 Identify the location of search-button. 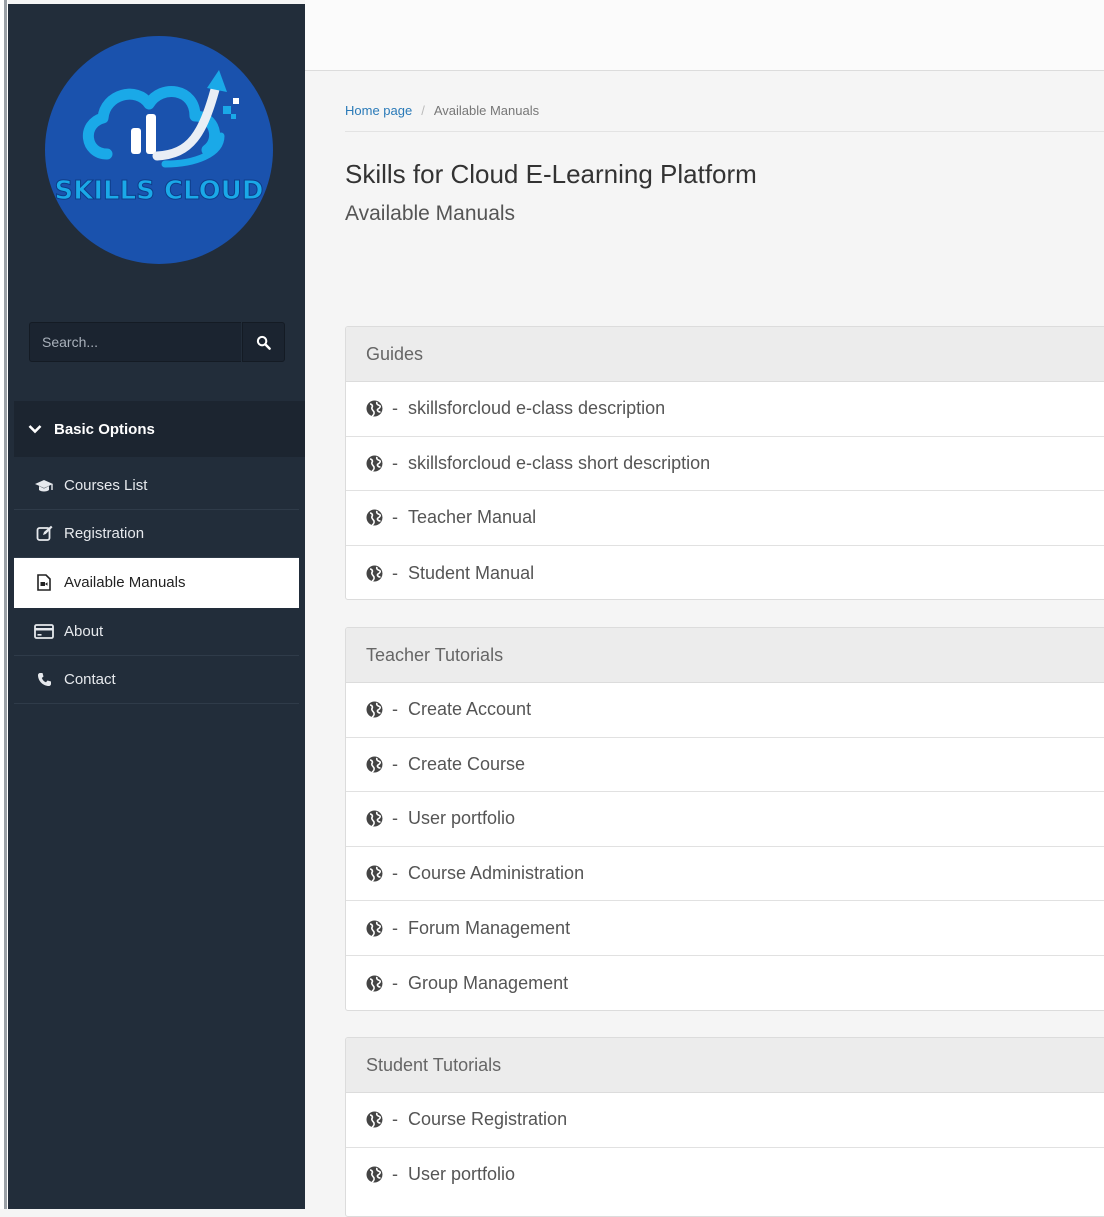
(263, 342).